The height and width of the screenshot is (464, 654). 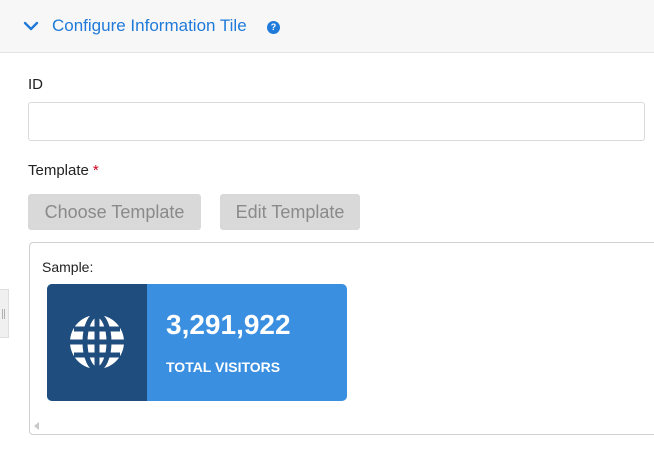 I want to click on tile-icon-area, so click(x=97, y=342).